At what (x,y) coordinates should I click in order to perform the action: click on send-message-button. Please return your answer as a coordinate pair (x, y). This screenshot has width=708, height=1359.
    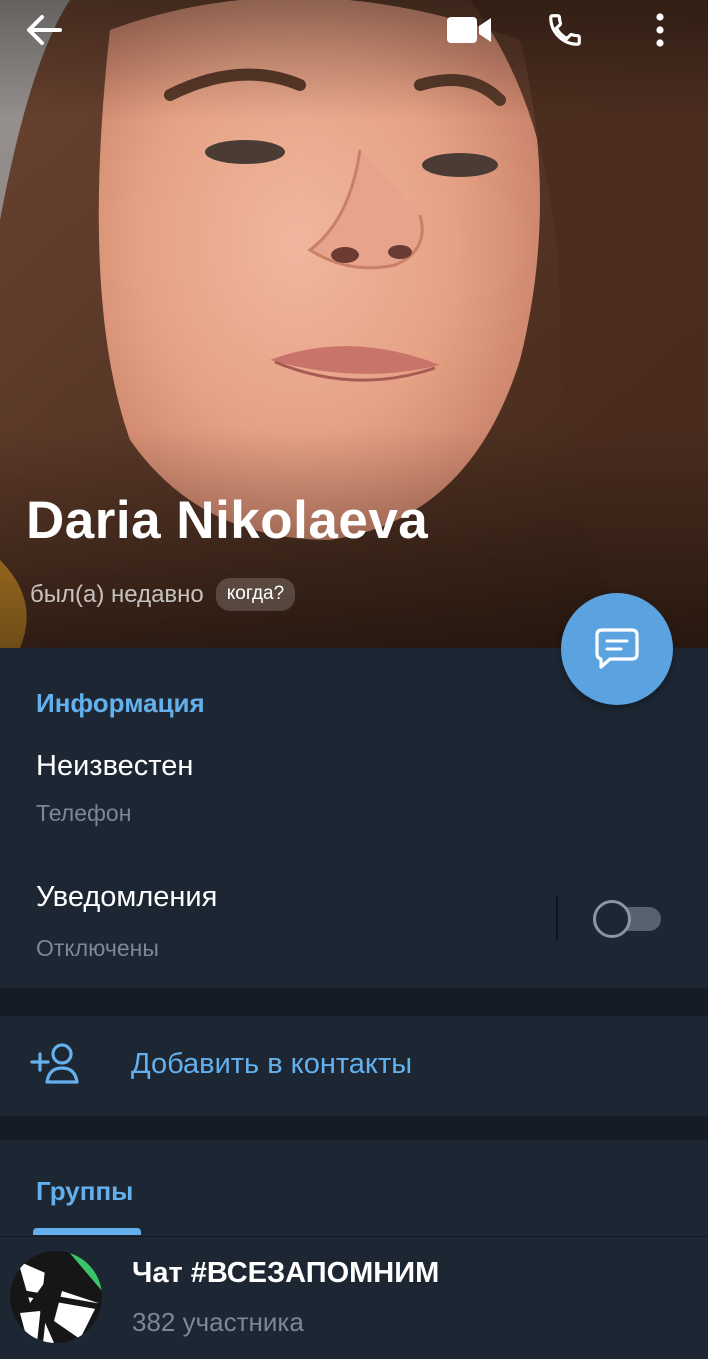
    Looking at the image, I should click on (617, 649).